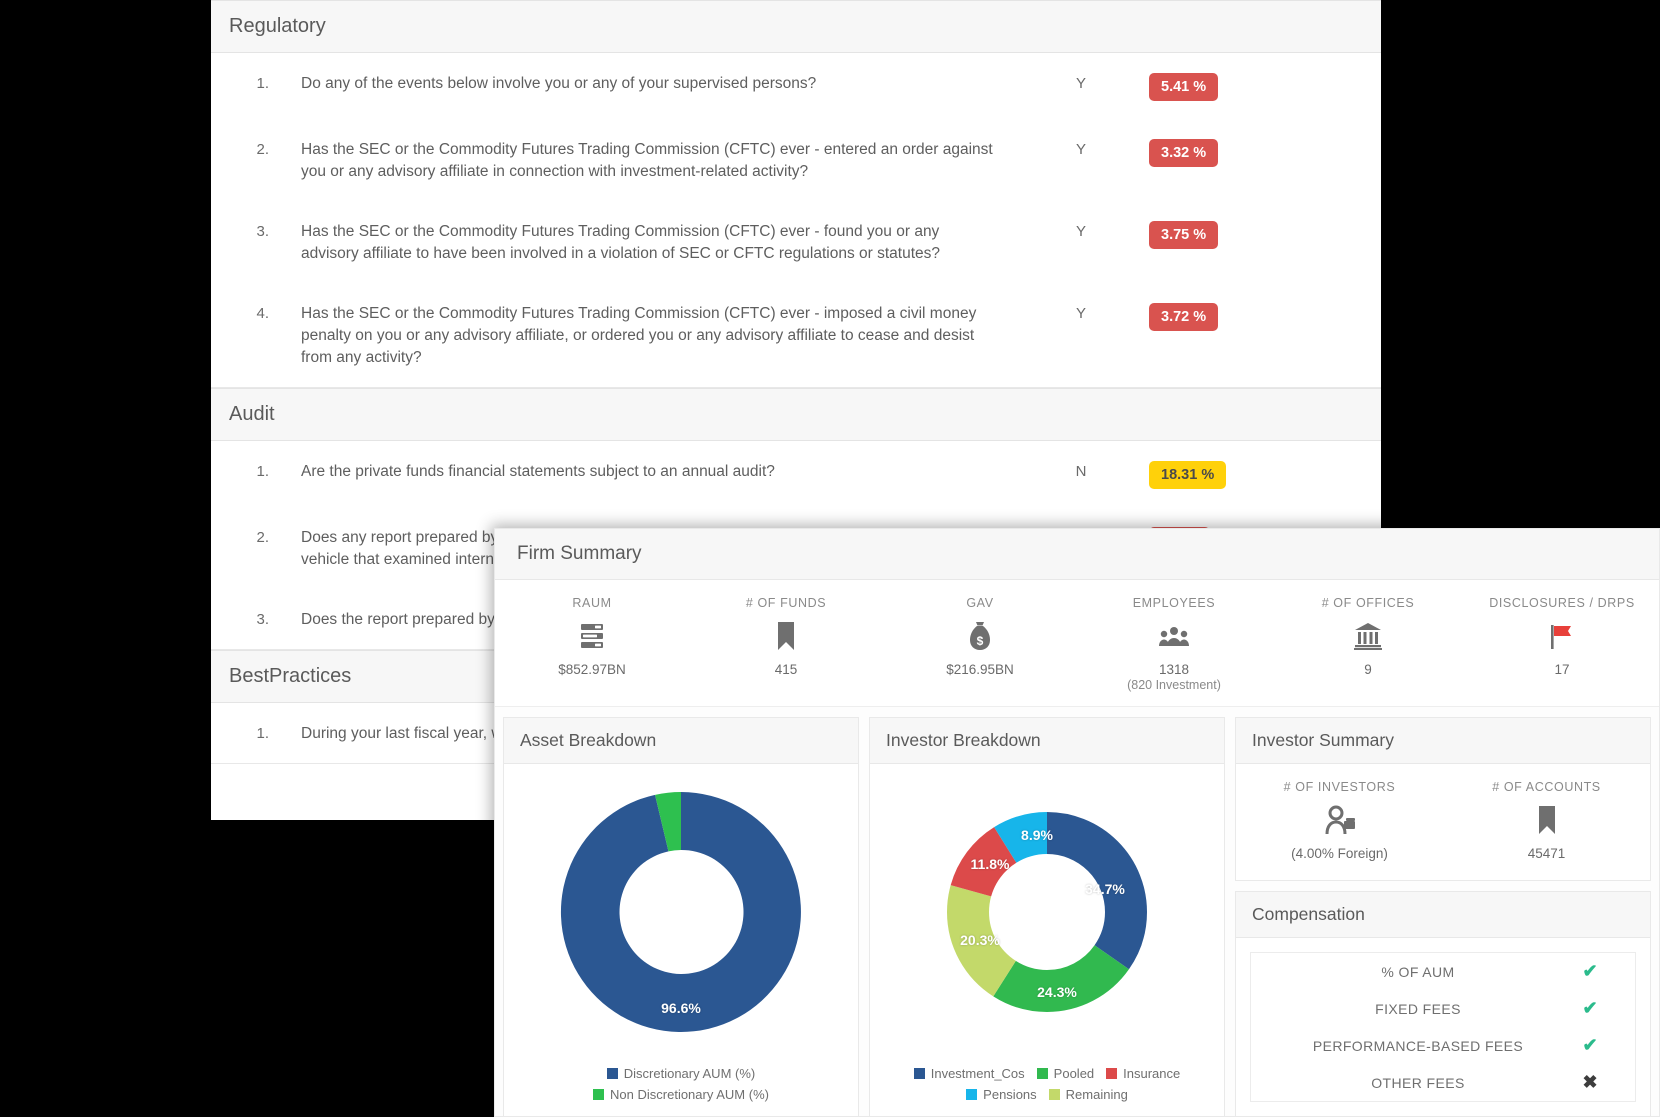  What do you see at coordinates (592, 669) in the screenshot?
I see `stat-value: $852.97BN` at bounding box center [592, 669].